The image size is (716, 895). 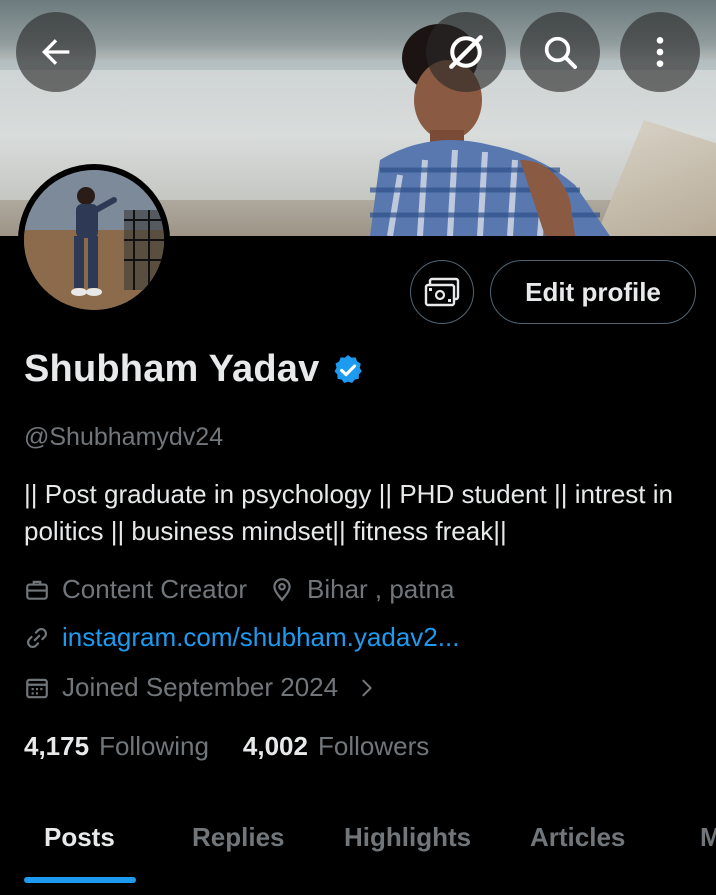 What do you see at coordinates (577, 837) in the screenshot?
I see `tab-articles: Articles` at bounding box center [577, 837].